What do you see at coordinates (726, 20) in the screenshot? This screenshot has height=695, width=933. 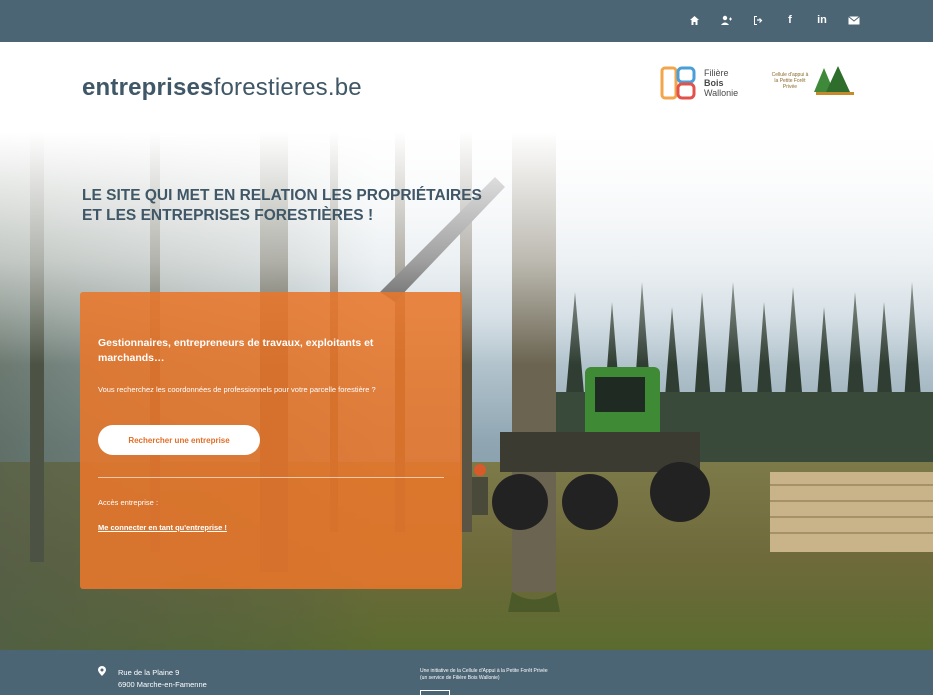 I see `user-add-icon` at bounding box center [726, 20].